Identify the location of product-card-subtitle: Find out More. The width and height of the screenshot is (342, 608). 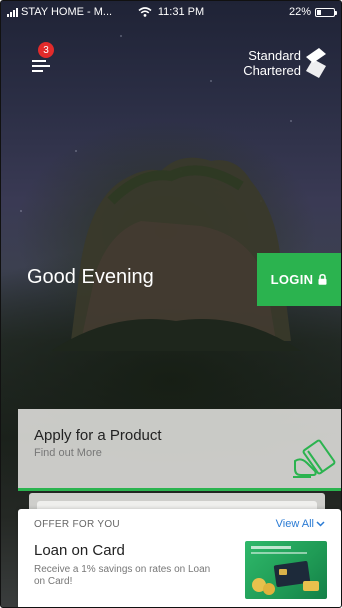
(68, 453).